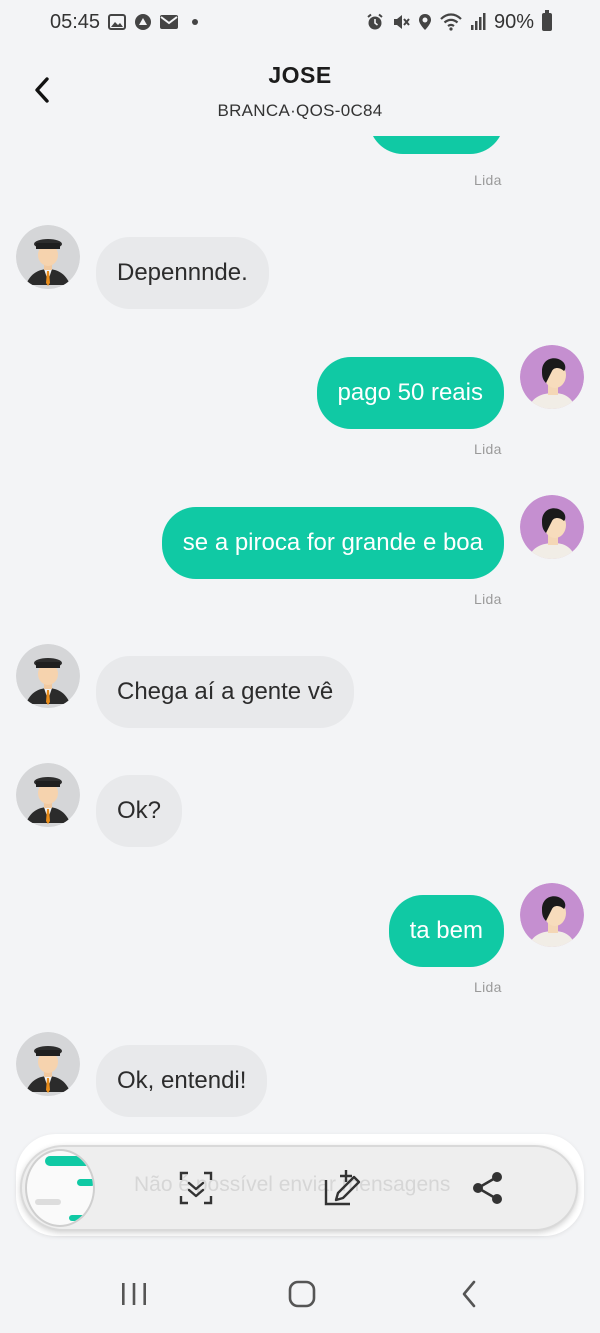 This screenshot has width=600, height=1333. I want to click on status-left: 05:45, so click(124, 22).